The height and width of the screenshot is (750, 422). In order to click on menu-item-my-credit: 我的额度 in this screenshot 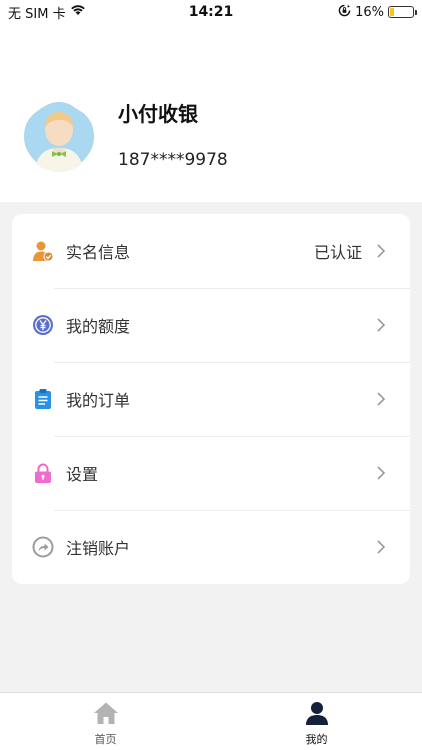, I will do `click(211, 325)`.